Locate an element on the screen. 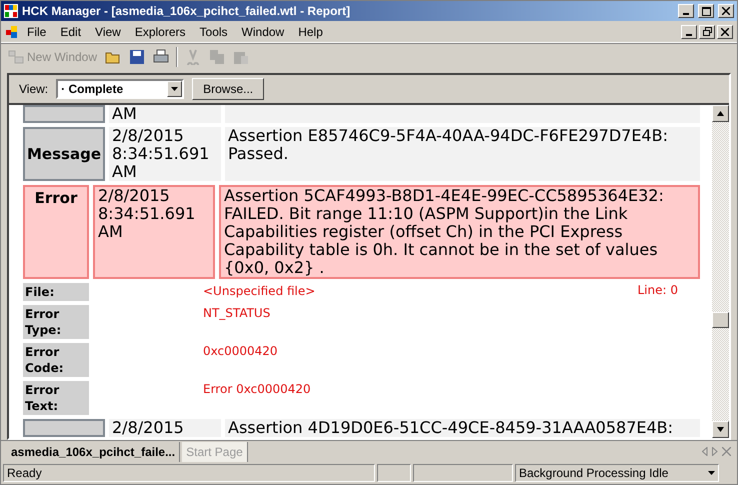 Image resolution: width=738 pixels, height=485 pixels. field-label: Error Code: is located at coordinates (56, 360).